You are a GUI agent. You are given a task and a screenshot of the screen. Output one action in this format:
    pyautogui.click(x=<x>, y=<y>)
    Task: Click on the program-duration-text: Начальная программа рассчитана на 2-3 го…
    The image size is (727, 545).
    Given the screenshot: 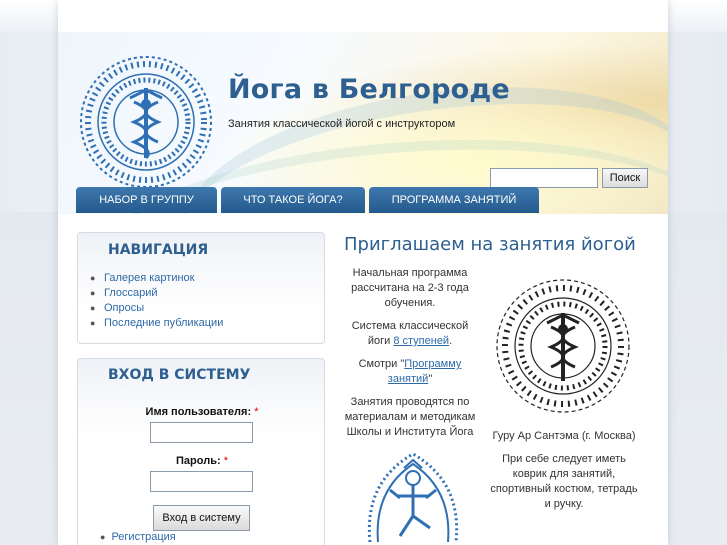 What is the action you would take?
    pyautogui.click(x=410, y=288)
    